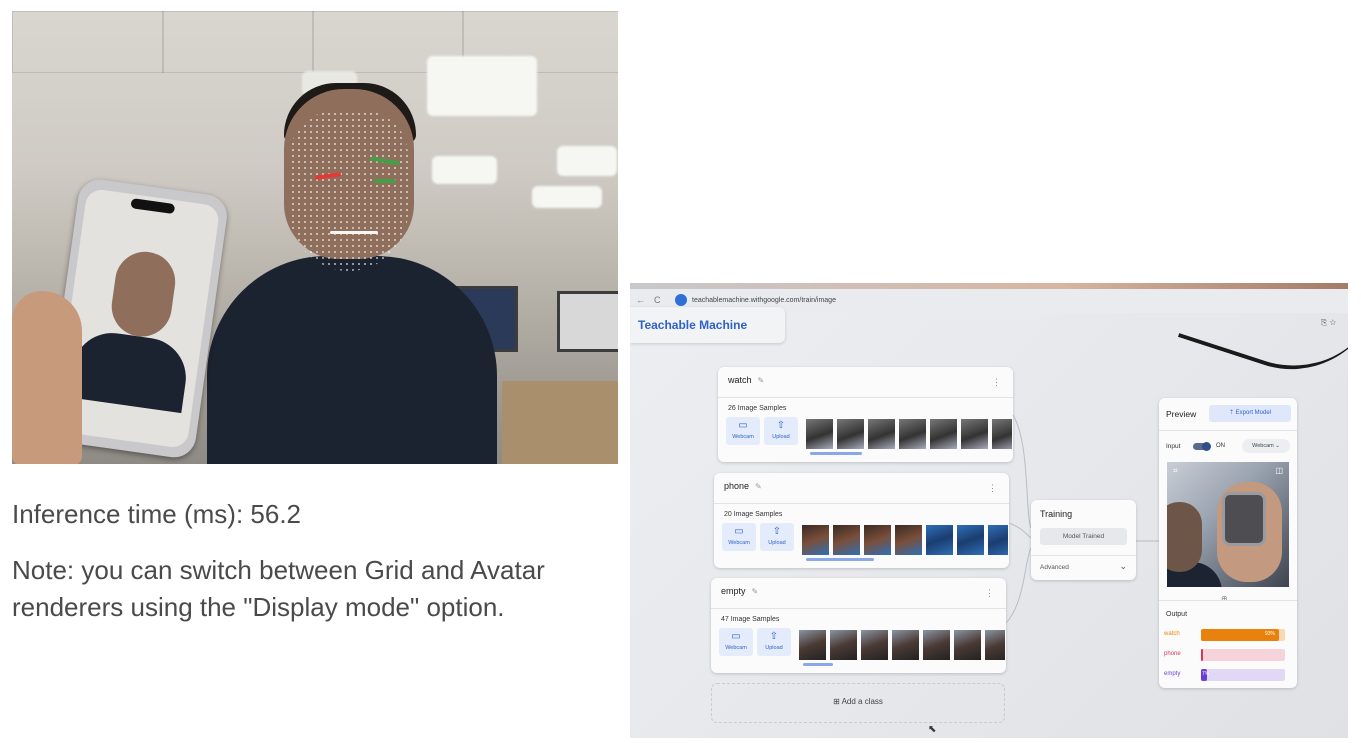 The image size is (1361, 743). I want to click on training-title: Training, so click(1056, 514).